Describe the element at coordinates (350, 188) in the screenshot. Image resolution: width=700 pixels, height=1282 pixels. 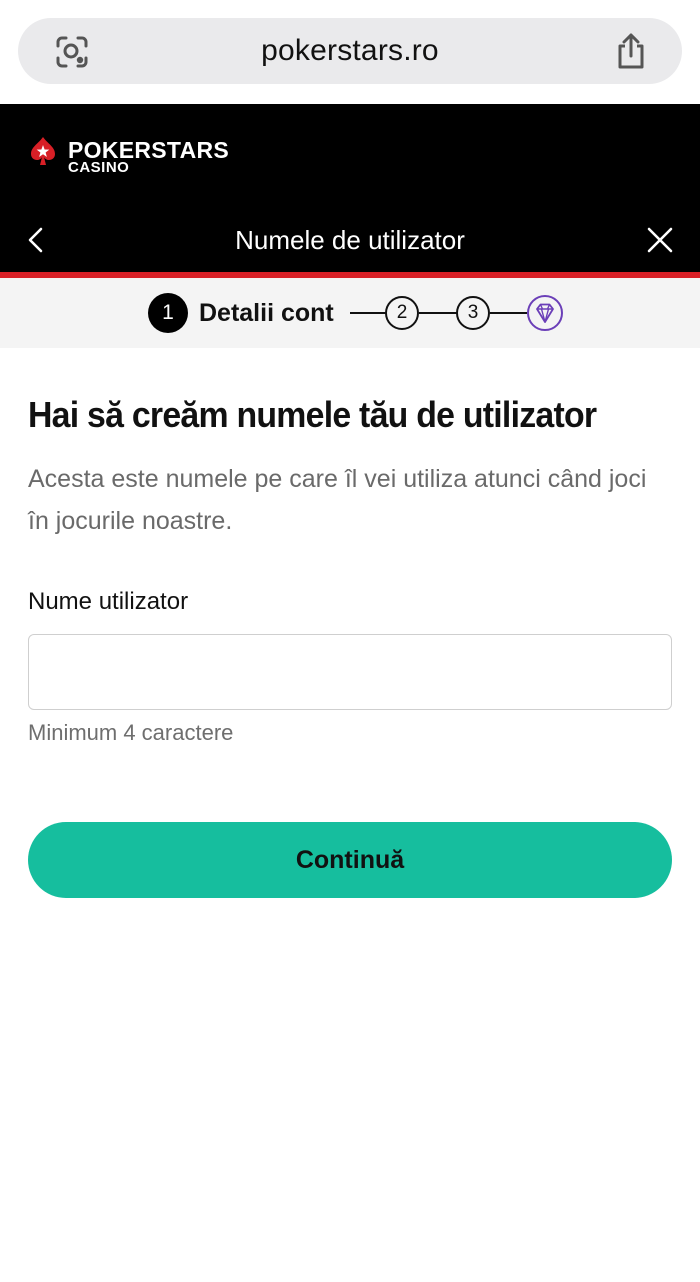
I see `site-header: POKERSTARS CASINO Numele de utilizator` at that location.